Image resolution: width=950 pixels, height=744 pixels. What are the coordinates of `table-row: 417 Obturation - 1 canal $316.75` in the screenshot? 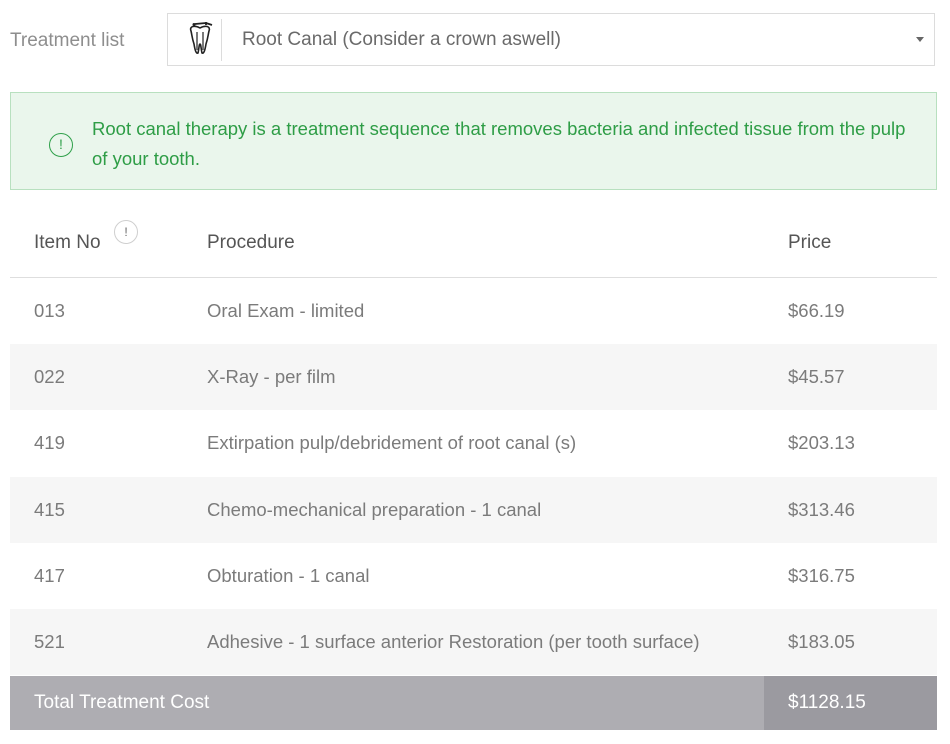 It's located at (473, 576).